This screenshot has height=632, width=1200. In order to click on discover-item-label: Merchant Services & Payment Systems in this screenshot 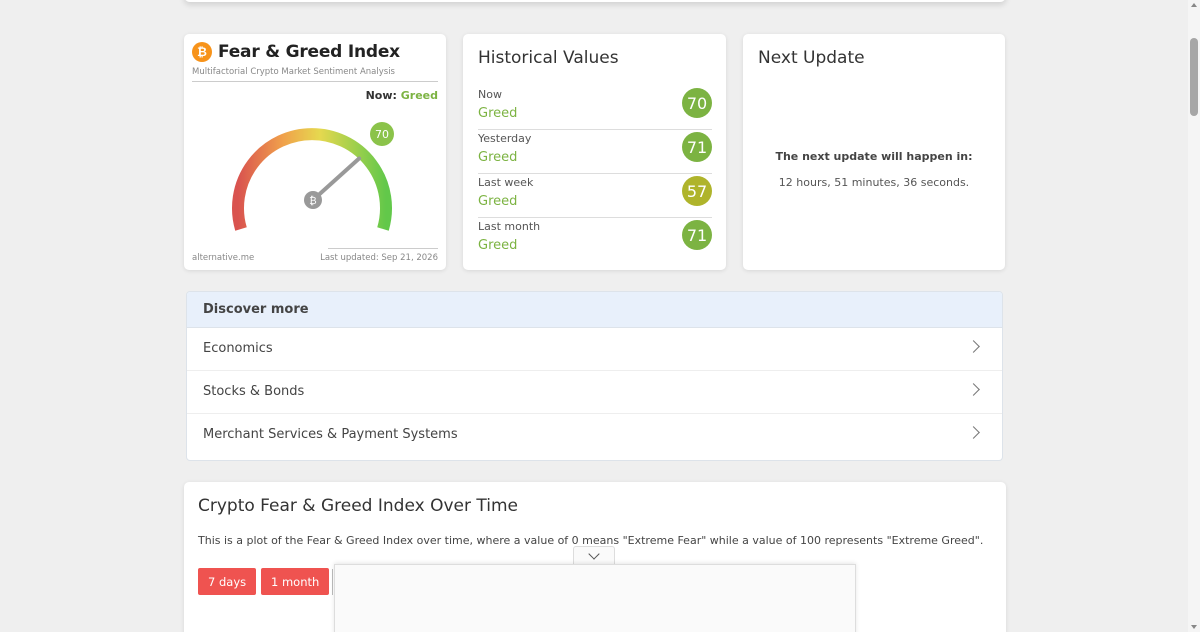, I will do `click(330, 434)`.